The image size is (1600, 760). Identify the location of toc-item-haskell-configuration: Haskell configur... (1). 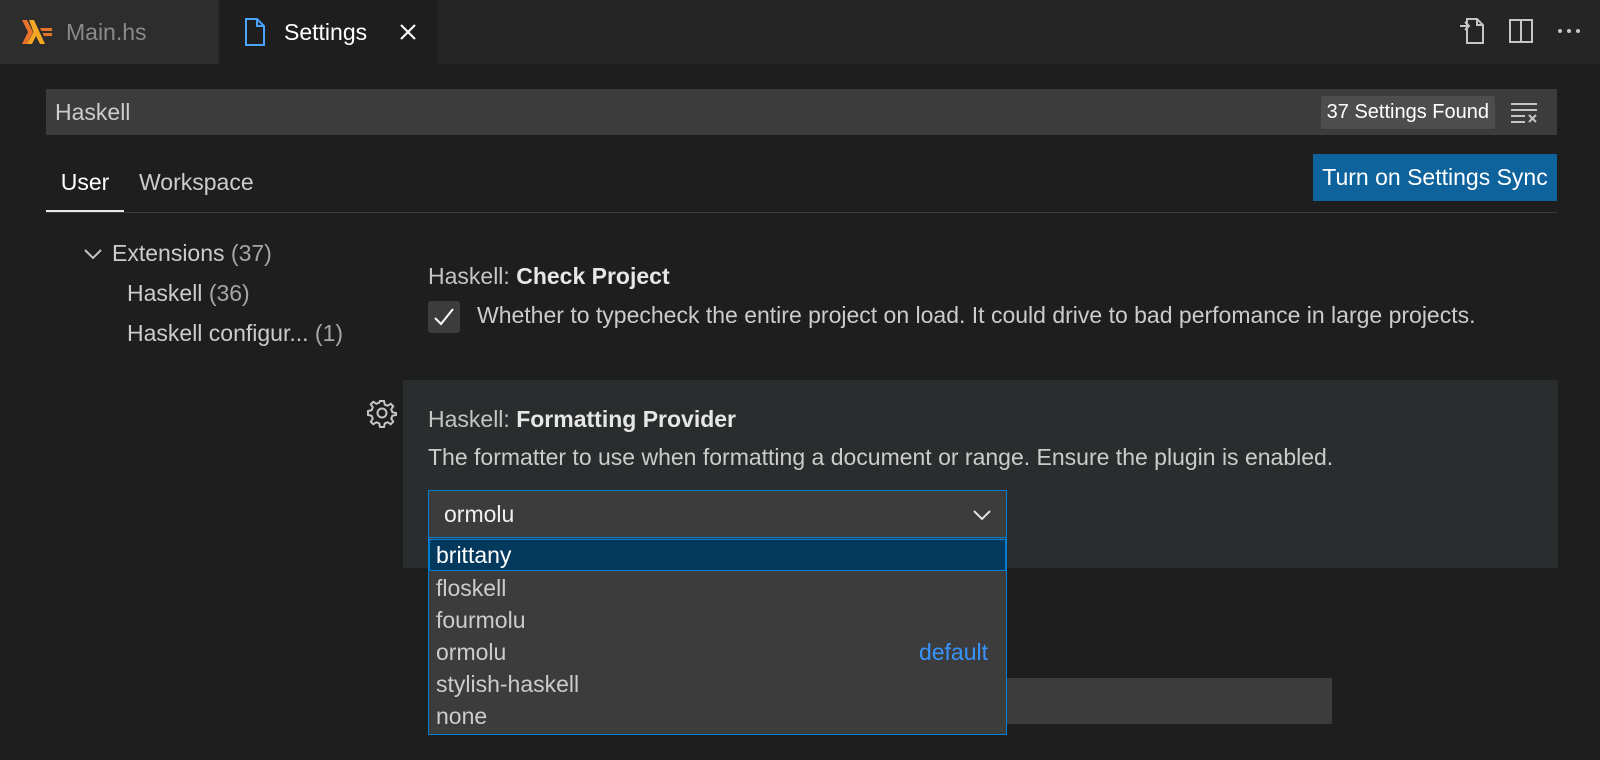
(235, 333).